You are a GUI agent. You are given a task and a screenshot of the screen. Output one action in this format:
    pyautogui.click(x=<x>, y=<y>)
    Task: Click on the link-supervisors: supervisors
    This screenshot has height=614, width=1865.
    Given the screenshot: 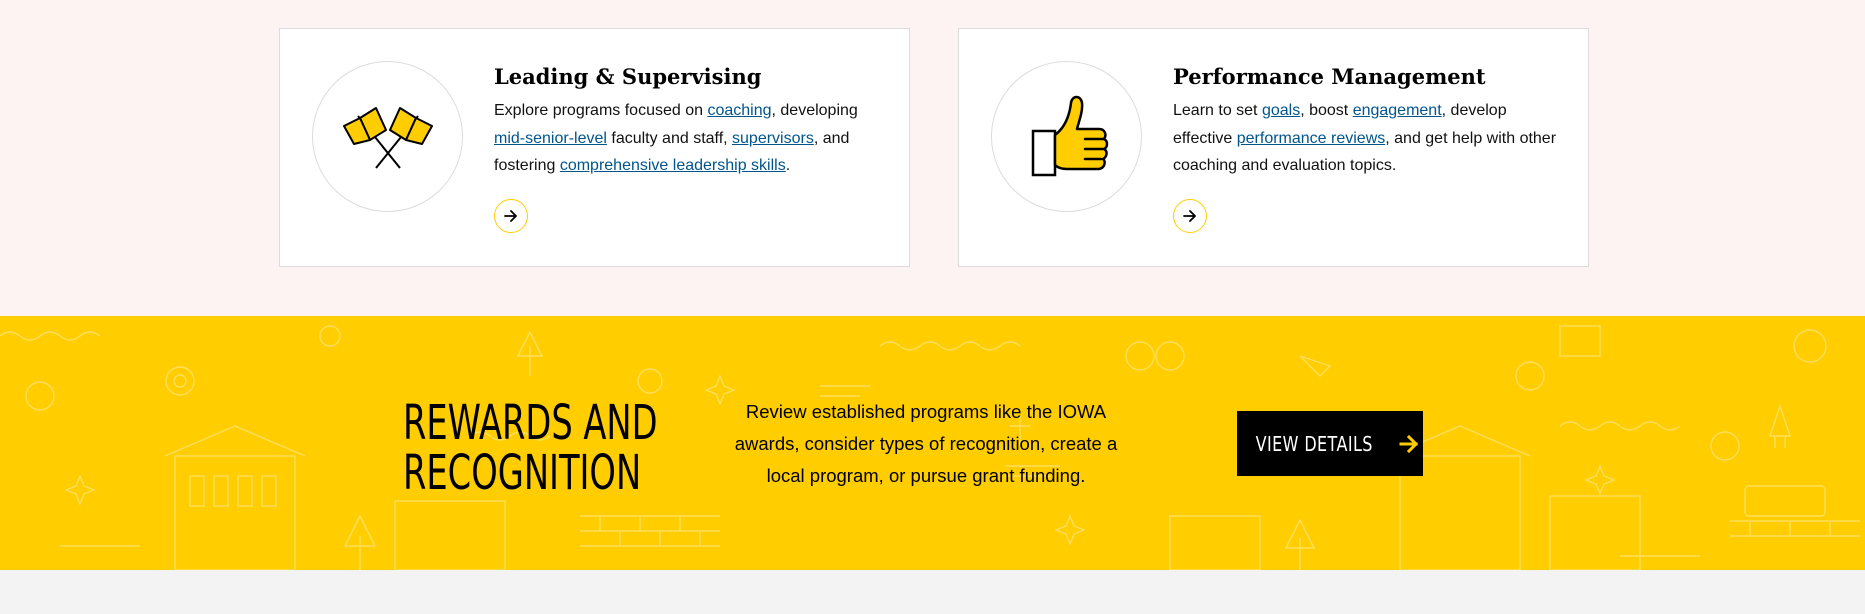 What is the action you would take?
    pyautogui.click(x=773, y=138)
    